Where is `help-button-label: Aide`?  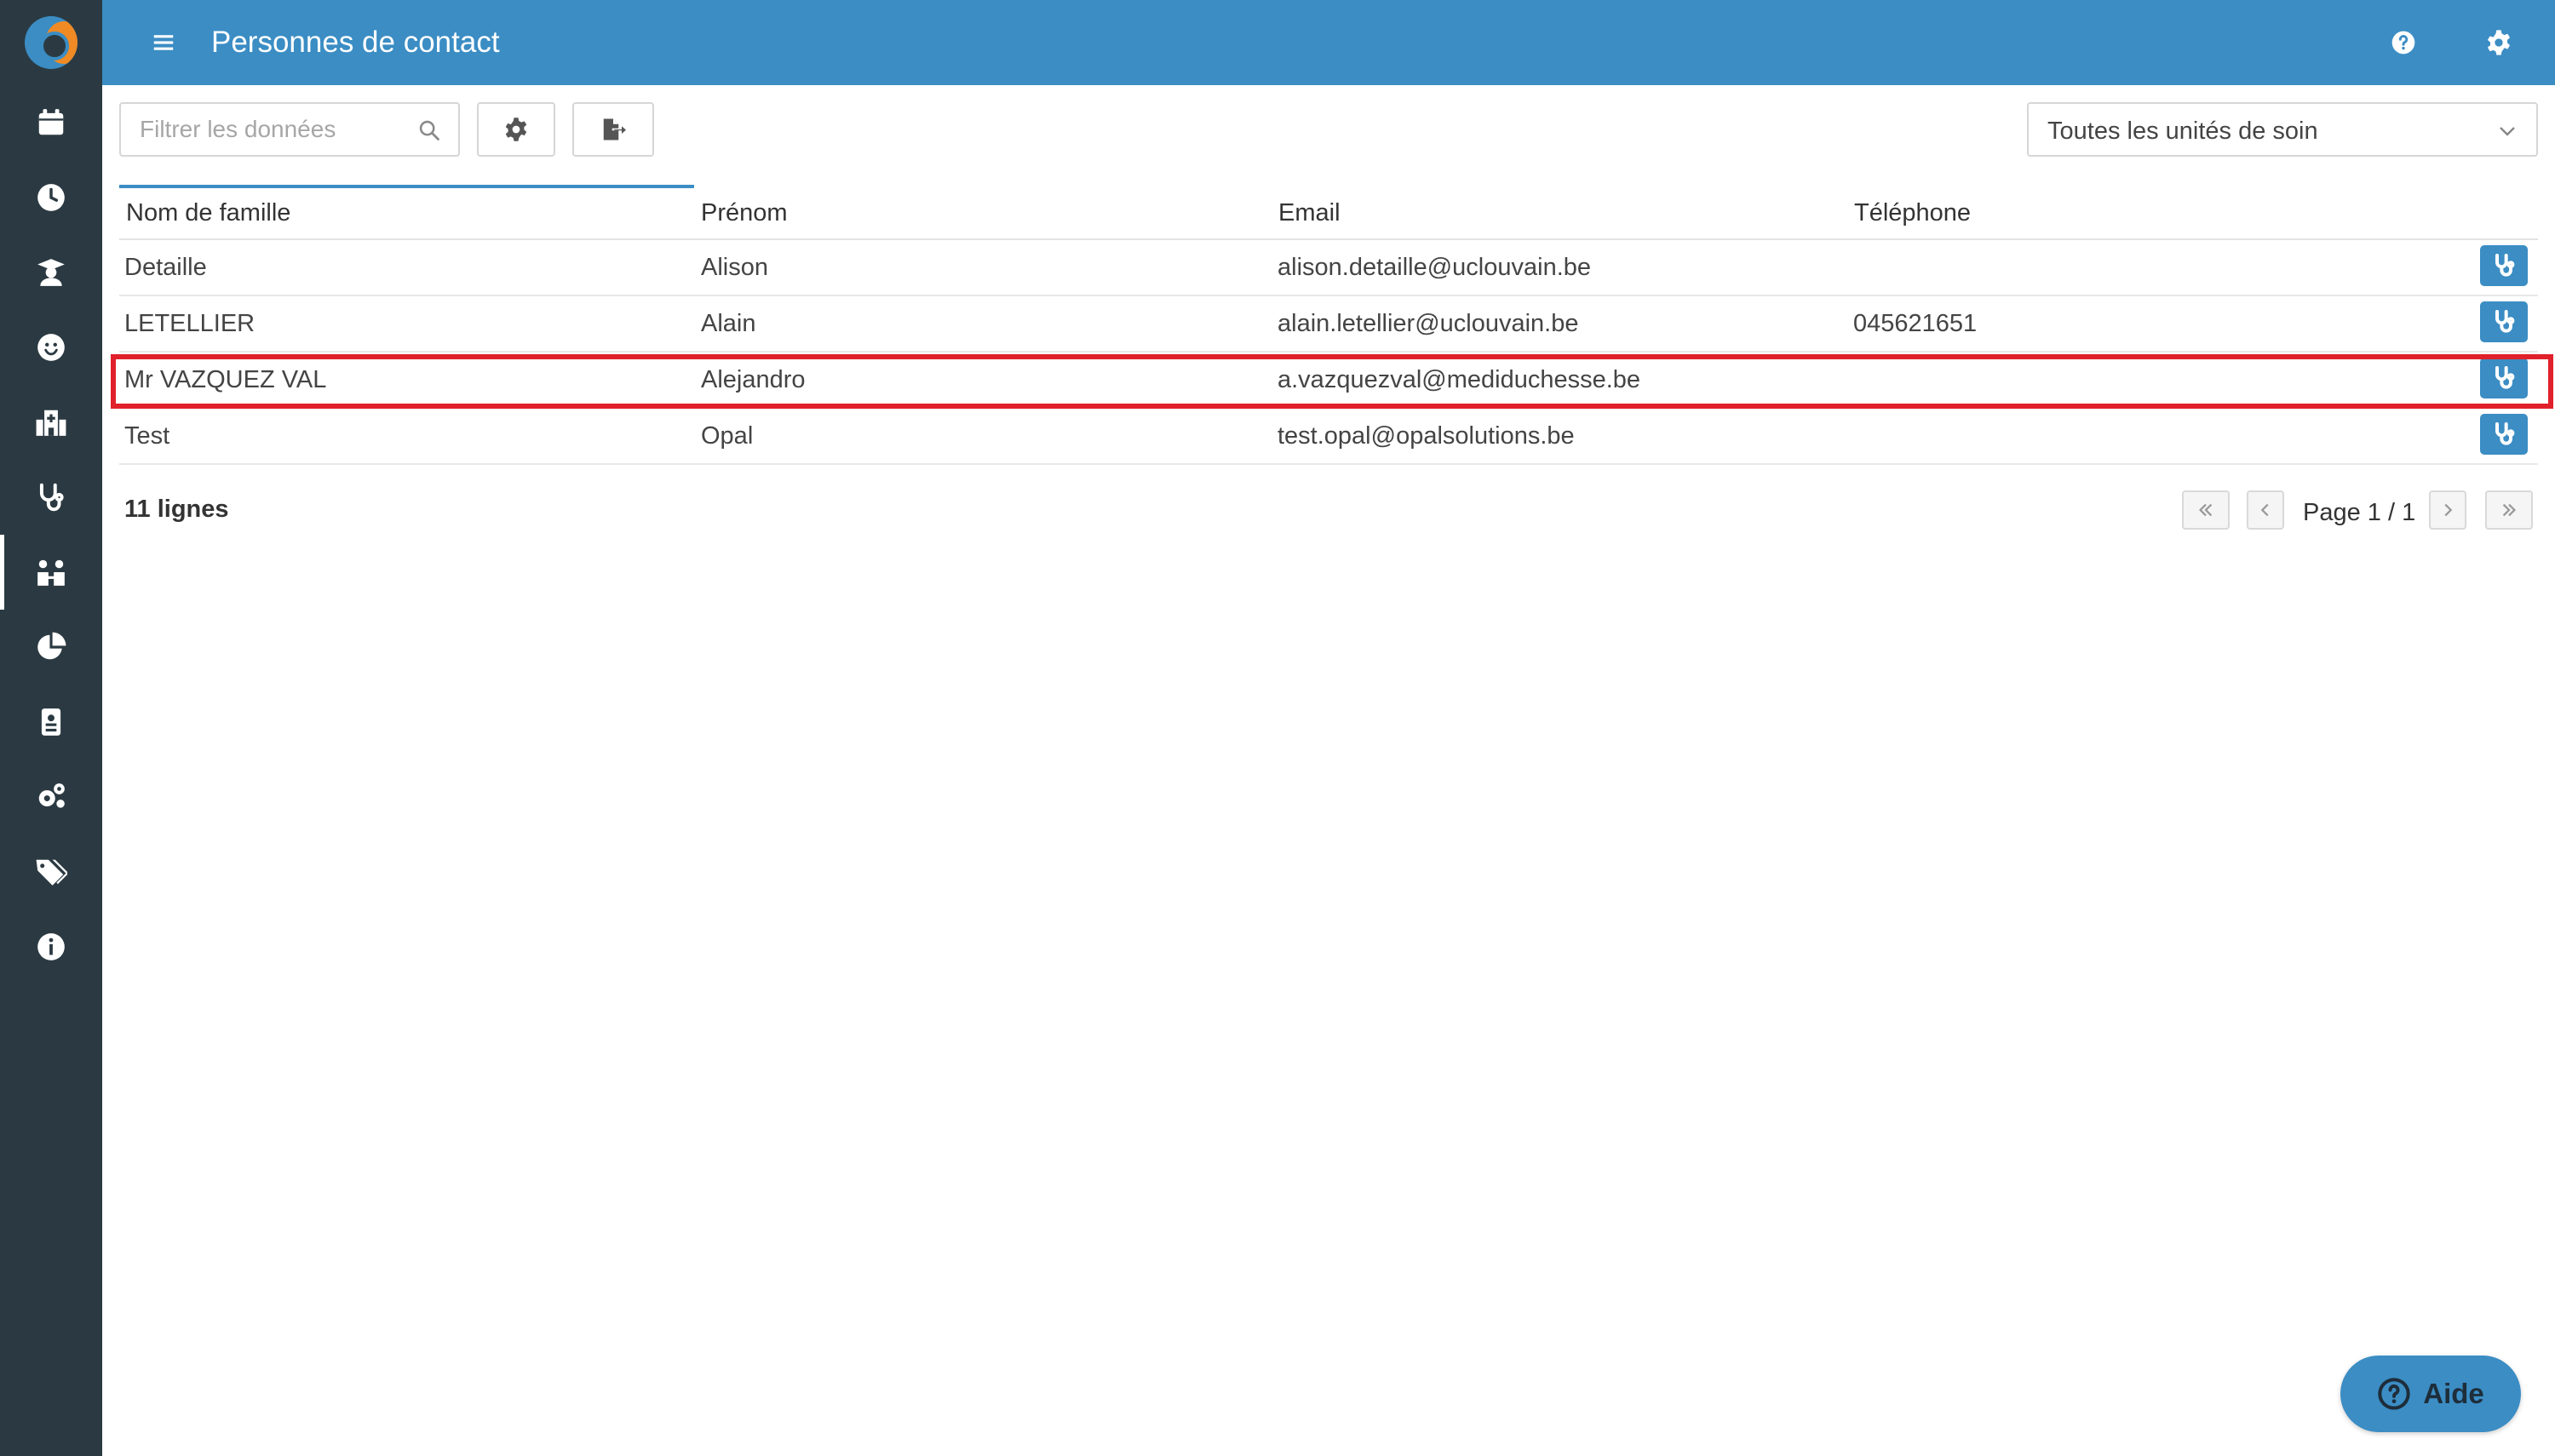 help-button-label: Aide is located at coordinates (2453, 1393).